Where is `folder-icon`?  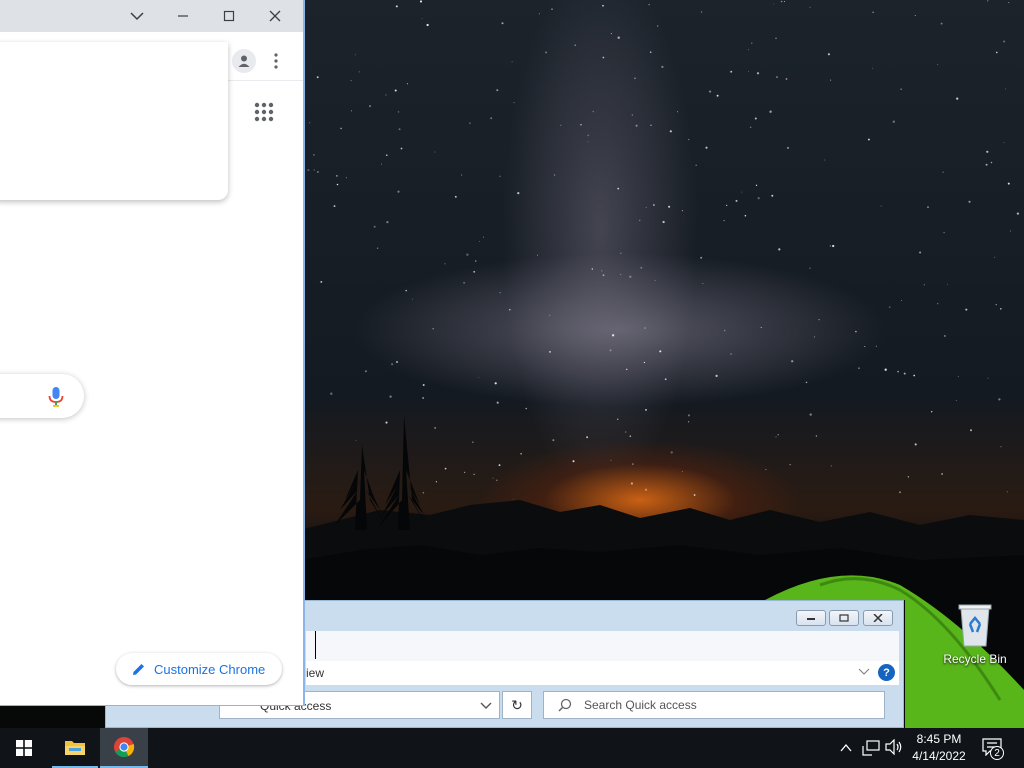
folder-icon is located at coordinates (75, 748).